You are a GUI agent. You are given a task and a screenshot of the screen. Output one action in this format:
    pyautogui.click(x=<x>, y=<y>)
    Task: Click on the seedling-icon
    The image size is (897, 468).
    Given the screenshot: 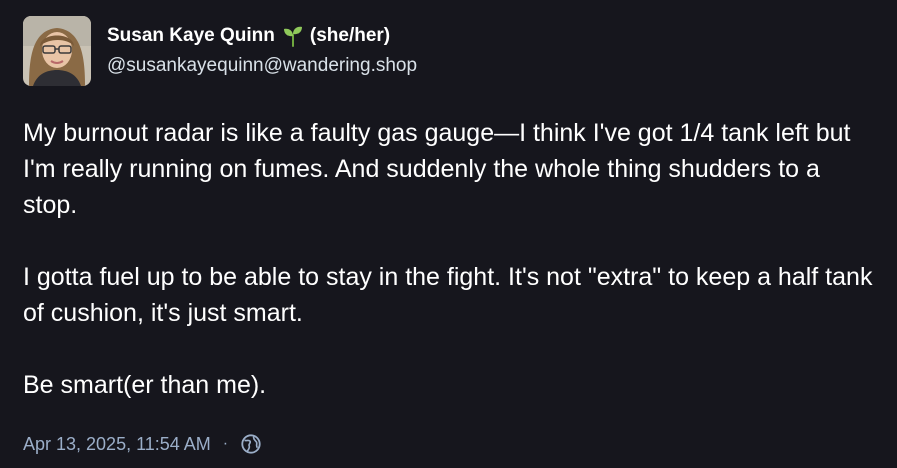 What is the action you would take?
    pyautogui.click(x=292, y=36)
    